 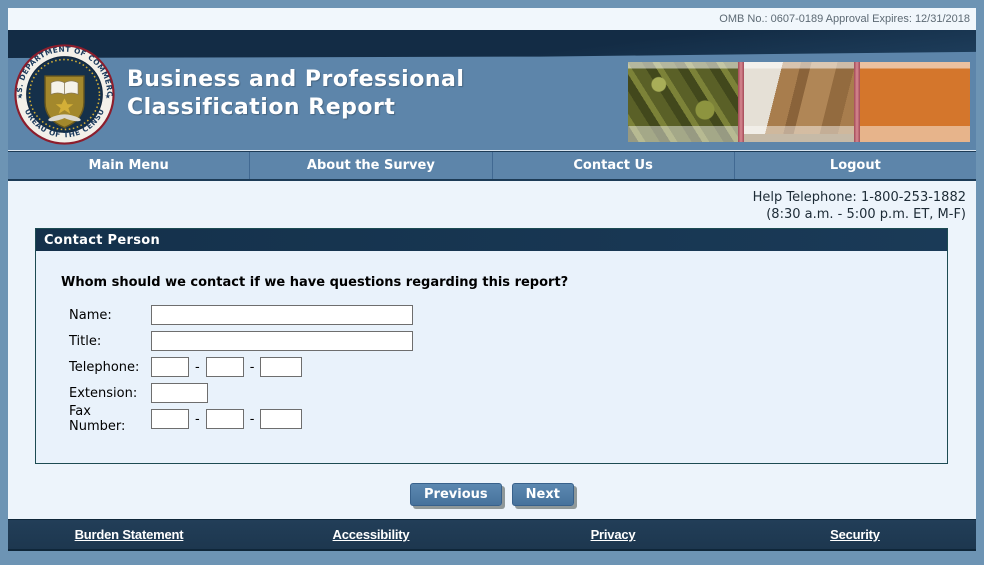 I want to click on fax-prefix-input, so click(x=224, y=419).